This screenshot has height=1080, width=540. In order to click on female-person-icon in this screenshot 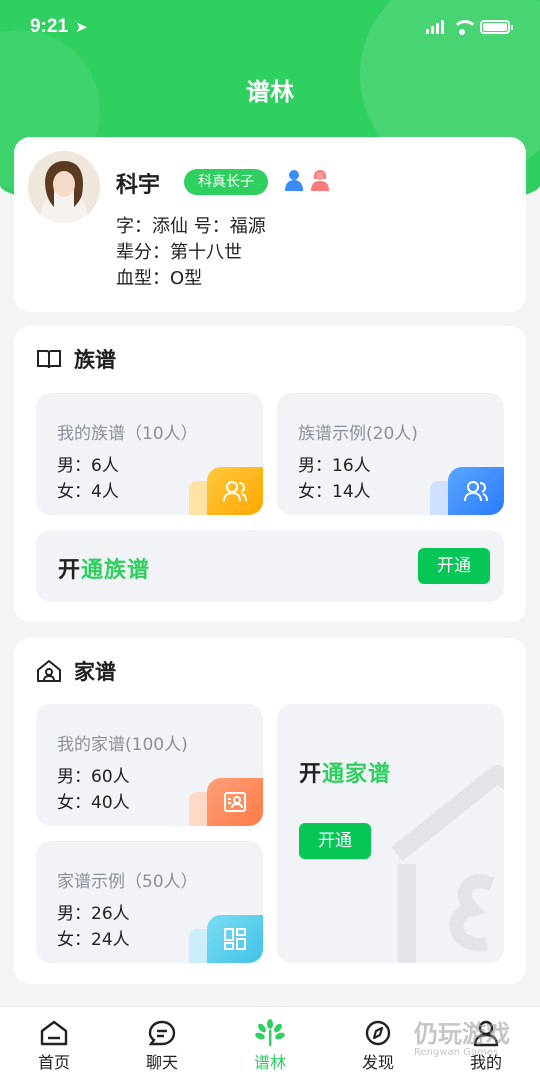, I will do `click(320, 180)`.